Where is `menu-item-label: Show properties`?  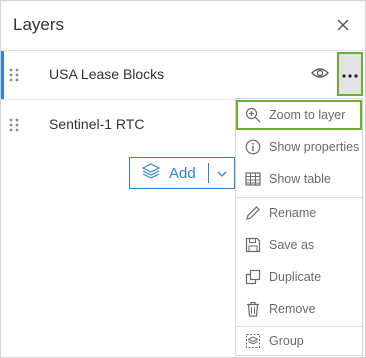
menu-item-label: Show properties is located at coordinates (314, 147).